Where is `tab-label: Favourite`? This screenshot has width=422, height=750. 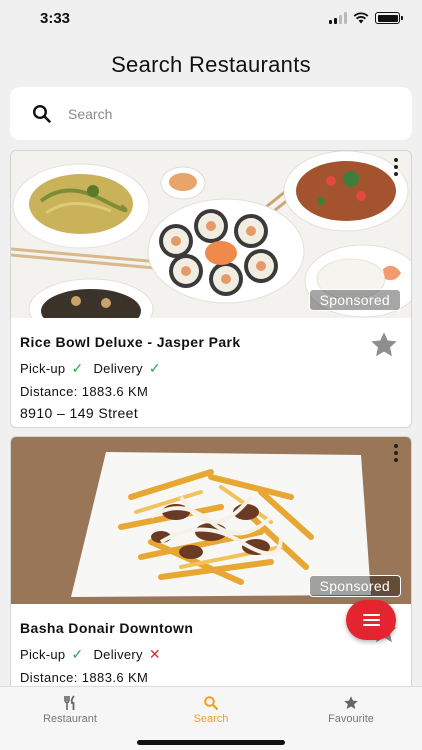
tab-label: Favourite is located at coordinates (351, 719).